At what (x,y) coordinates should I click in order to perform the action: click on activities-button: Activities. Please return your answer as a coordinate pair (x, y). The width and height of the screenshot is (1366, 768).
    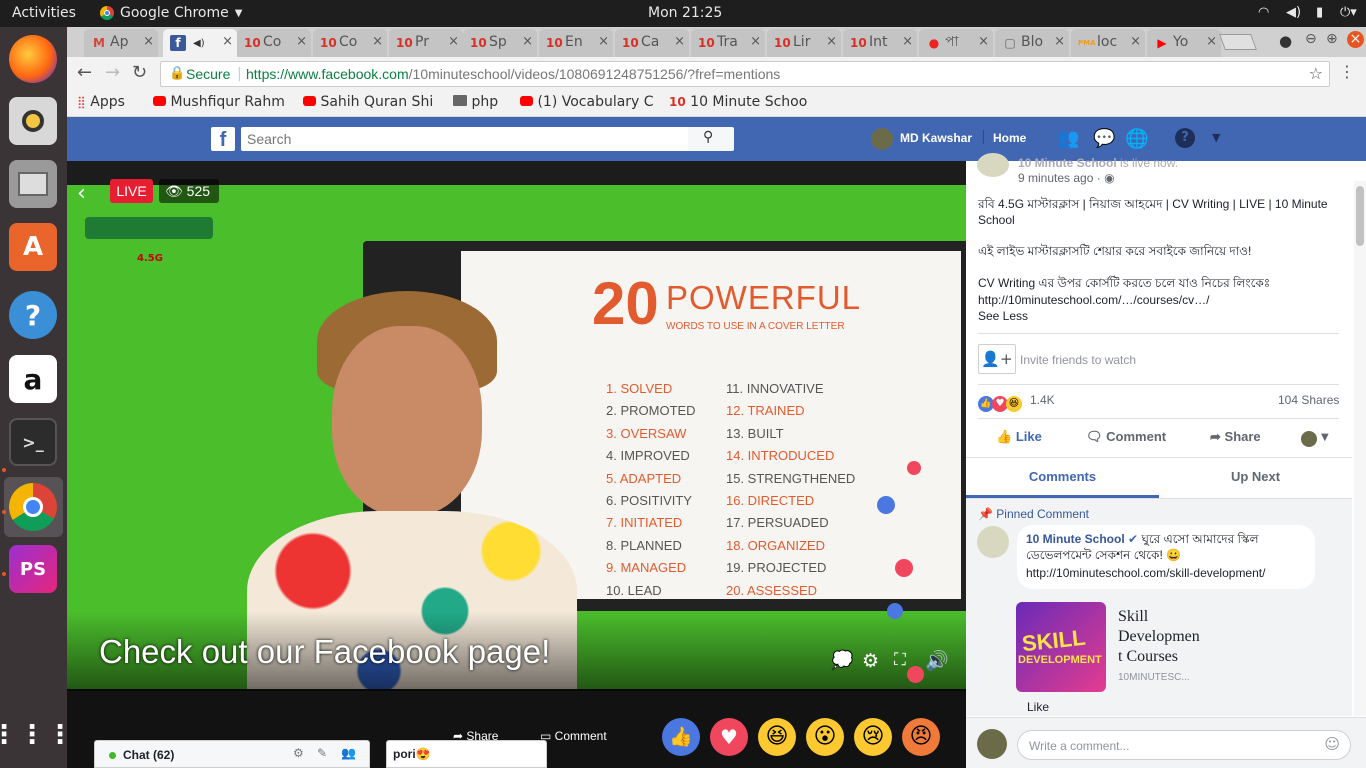
    Looking at the image, I should click on (44, 13).